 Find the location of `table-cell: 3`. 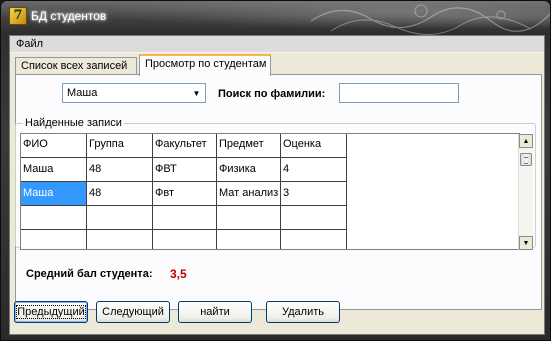

table-cell: 3 is located at coordinates (314, 194).